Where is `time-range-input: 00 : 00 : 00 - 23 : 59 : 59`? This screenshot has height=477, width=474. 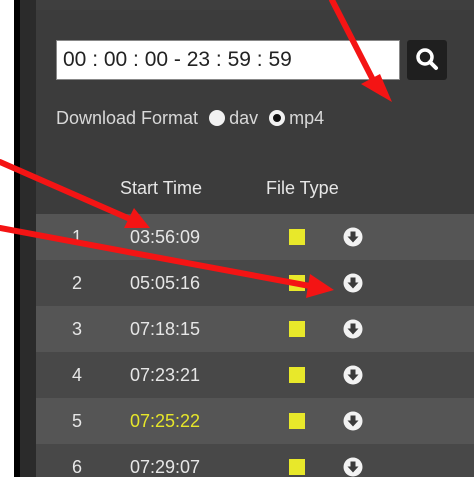 time-range-input: 00 : 00 : 00 - 23 : 59 : 59 is located at coordinates (228, 60).